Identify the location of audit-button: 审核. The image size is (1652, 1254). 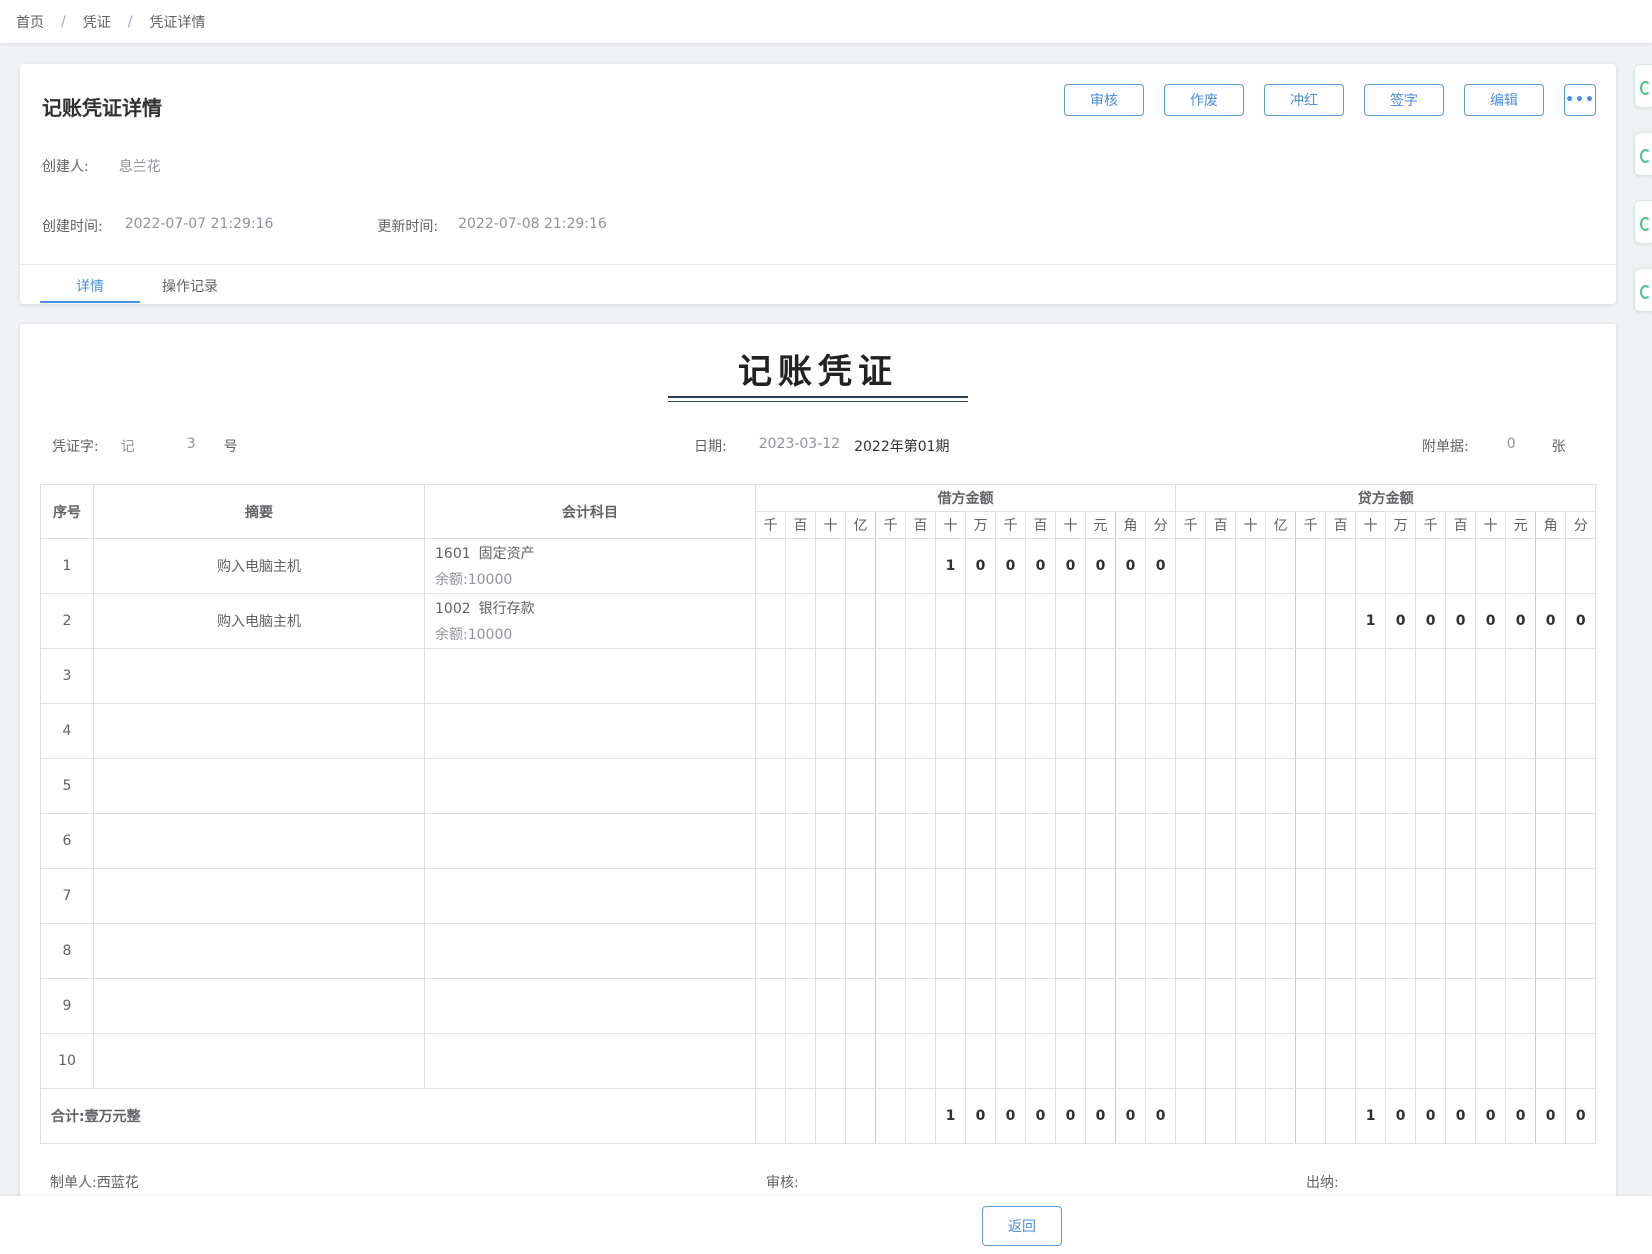
(1104, 100).